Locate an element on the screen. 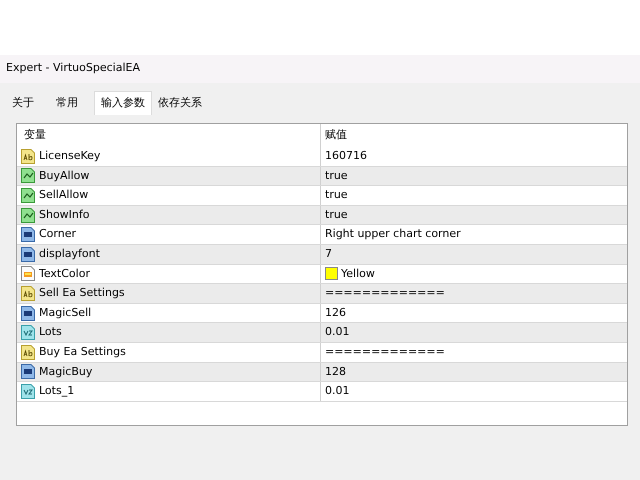  parameter-name: Sell Ea Settings is located at coordinates (82, 293).